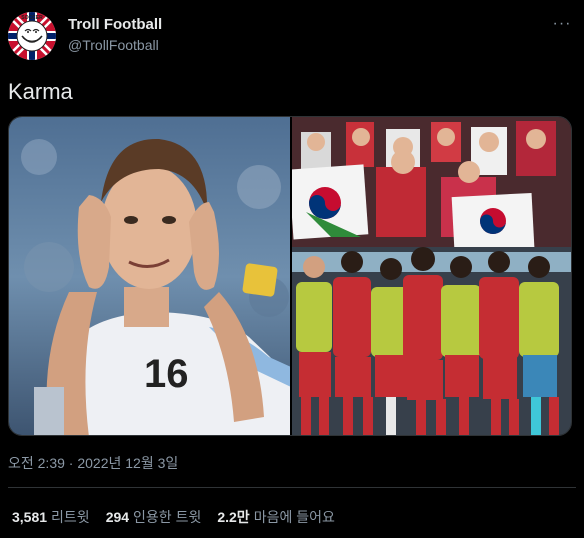 This screenshot has height=538, width=584. What do you see at coordinates (167, 517) in the screenshot?
I see `quotes-label: 인용한 트윗` at bounding box center [167, 517].